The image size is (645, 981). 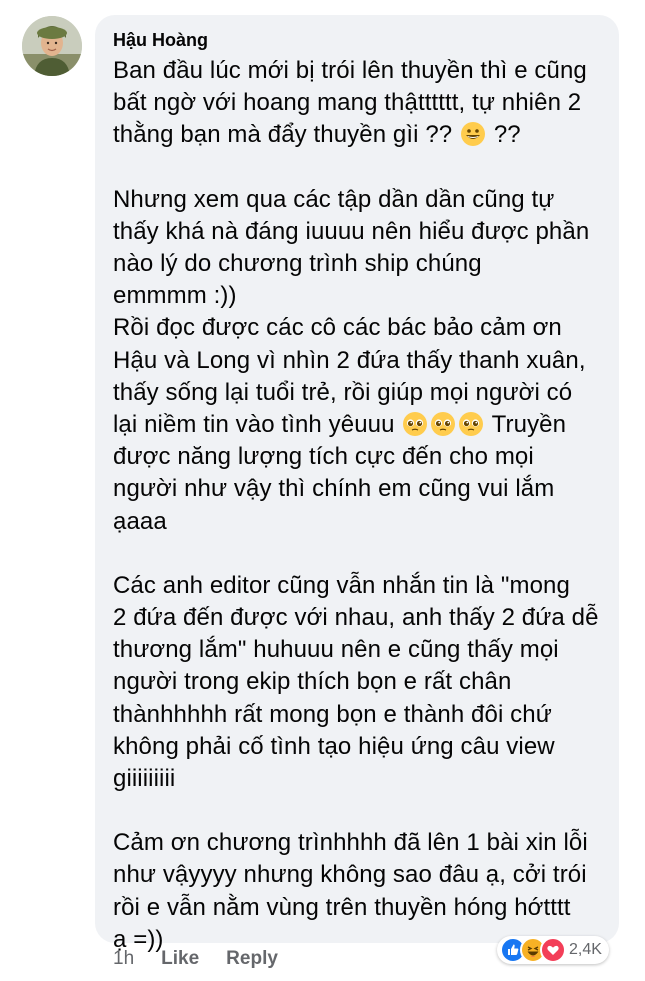 What do you see at coordinates (254, 425) in the screenshot?
I see `comment-line-text: lại niềm tin vào tình yêuuu` at bounding box center [254, 425].